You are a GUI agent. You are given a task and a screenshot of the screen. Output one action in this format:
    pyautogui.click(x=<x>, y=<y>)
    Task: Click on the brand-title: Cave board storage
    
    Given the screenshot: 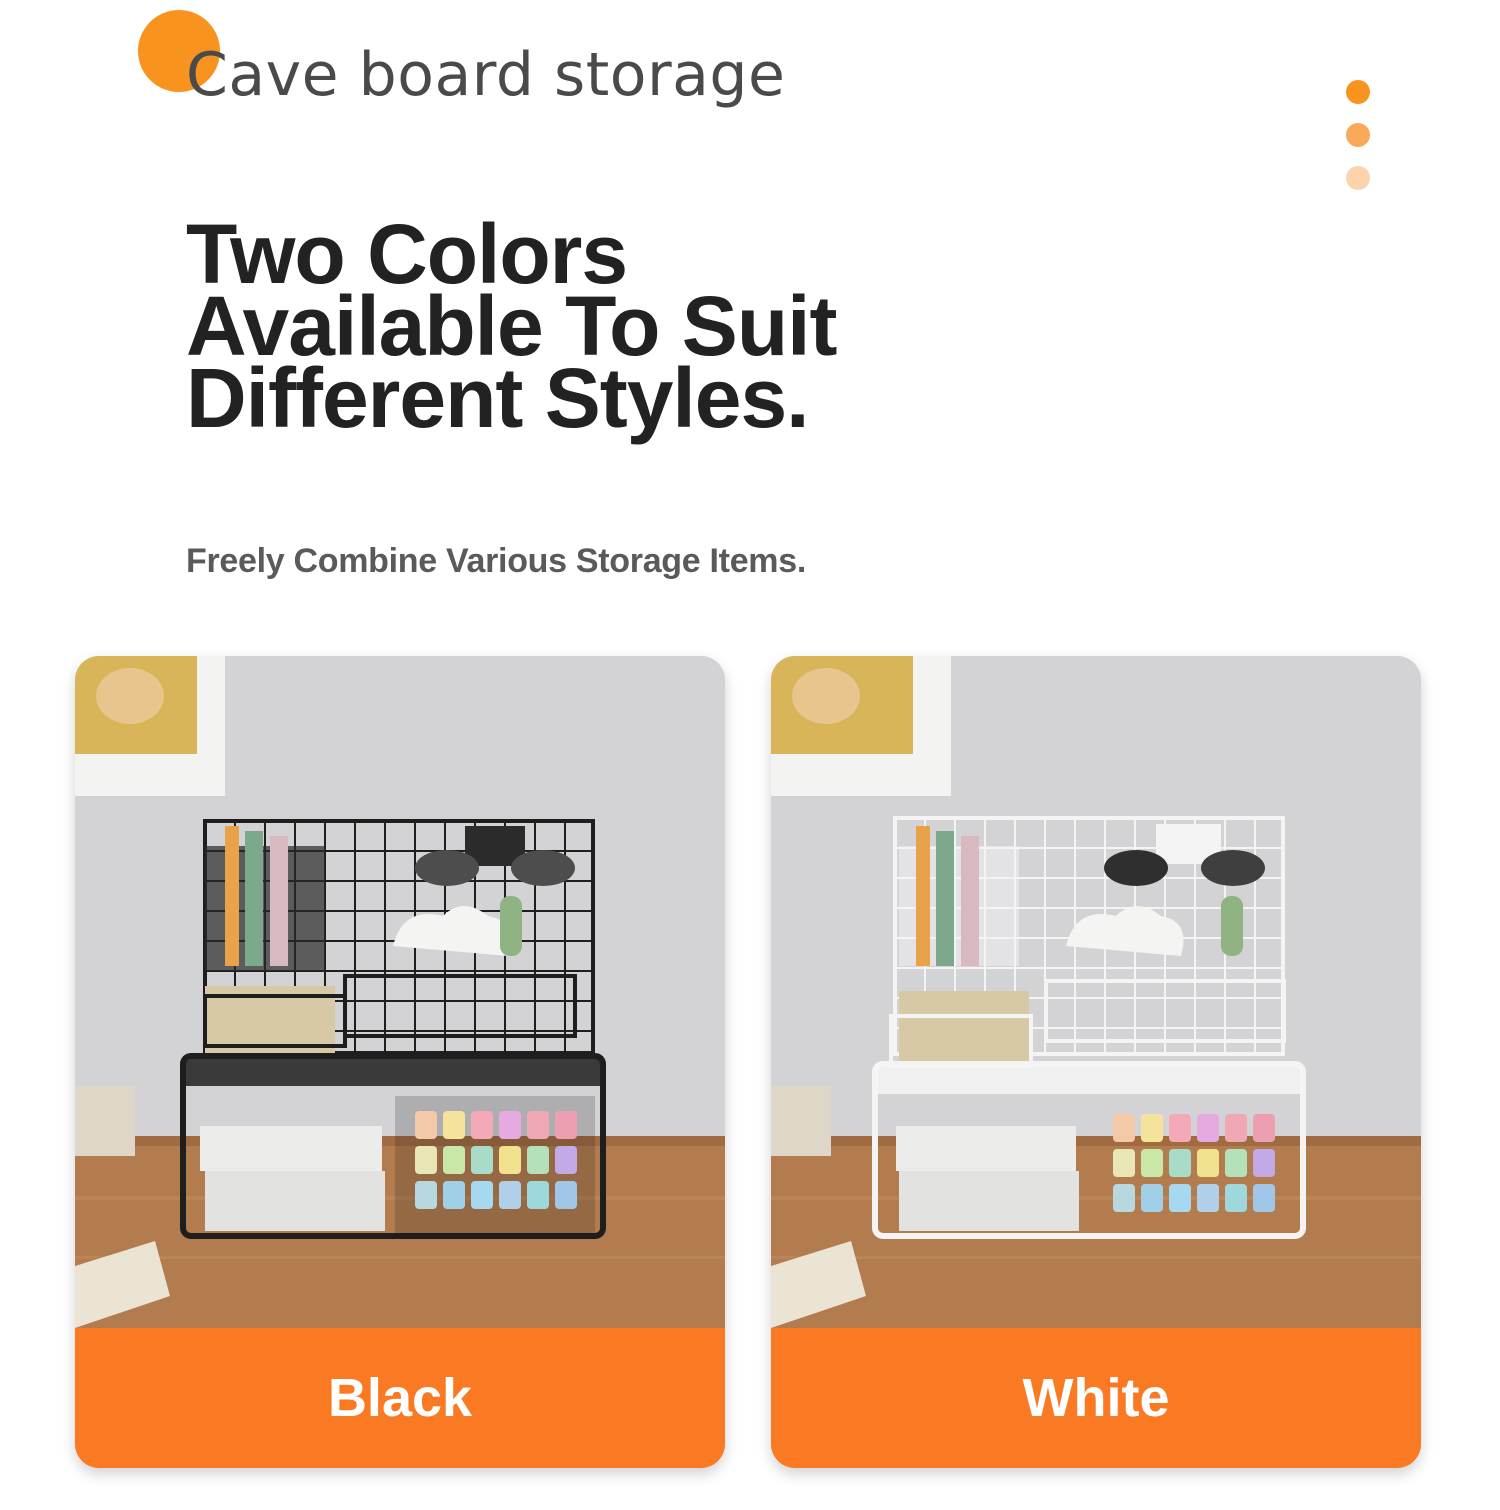 What is the action you would take?
    pyautogui.click(x=486, y=75)
    